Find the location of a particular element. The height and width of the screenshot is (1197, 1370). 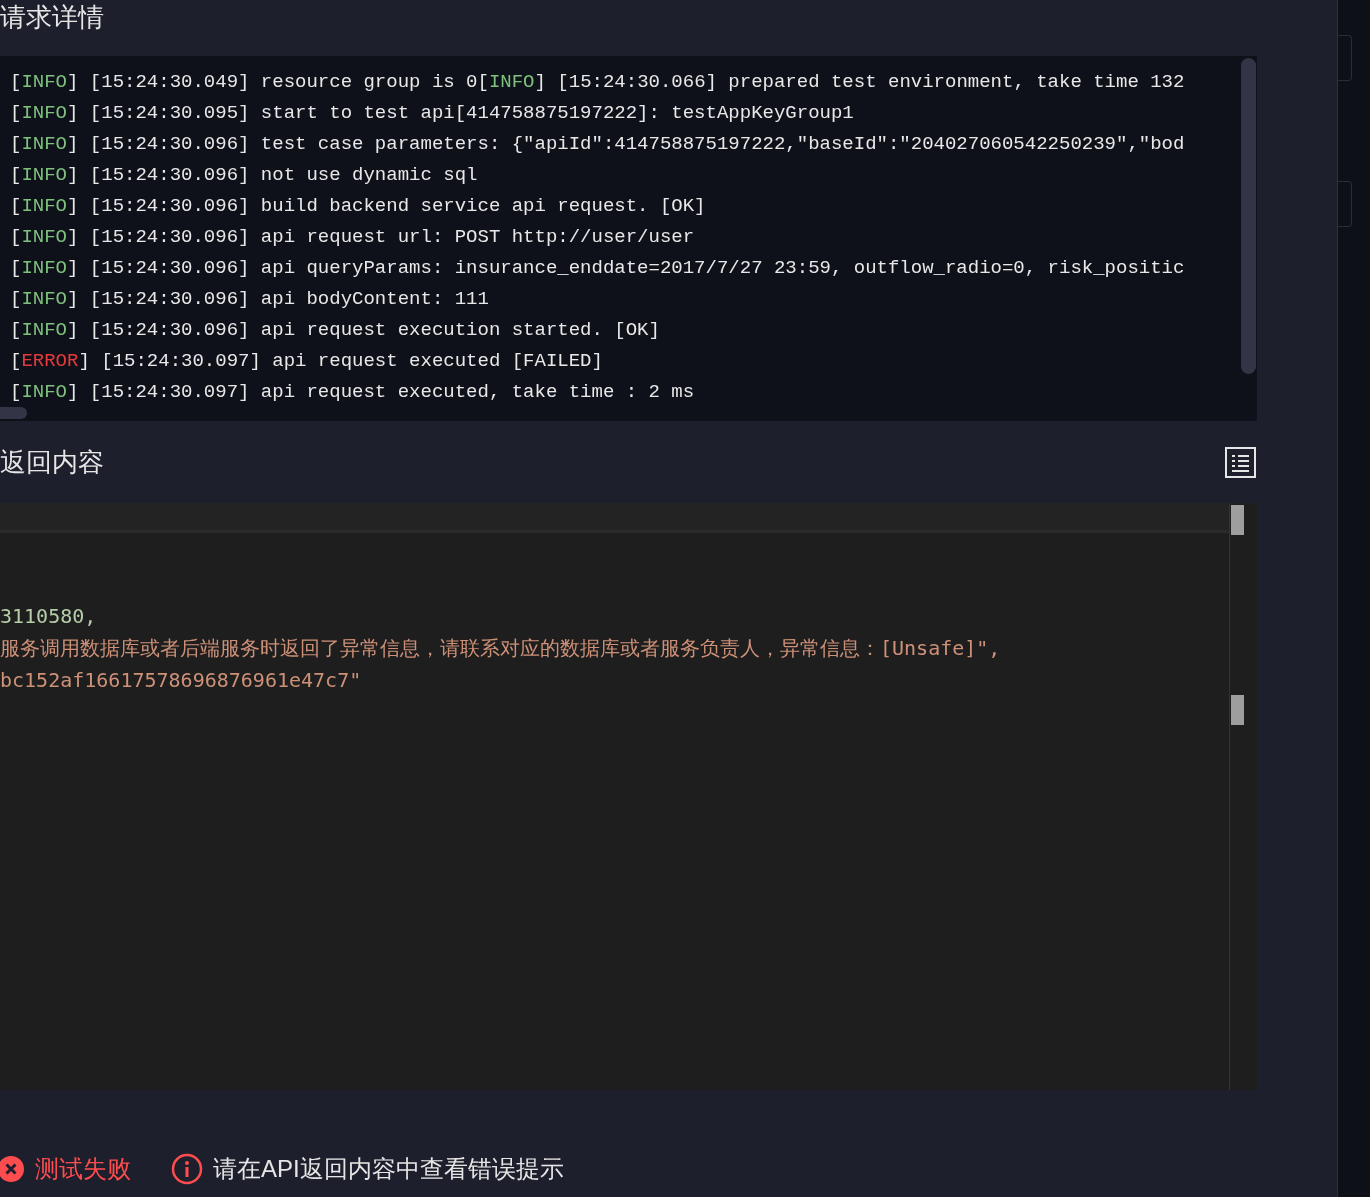

log-line: [INFO] [15:24:30.096] build backend service api request. [OK] is located at coordinates (358, 206).